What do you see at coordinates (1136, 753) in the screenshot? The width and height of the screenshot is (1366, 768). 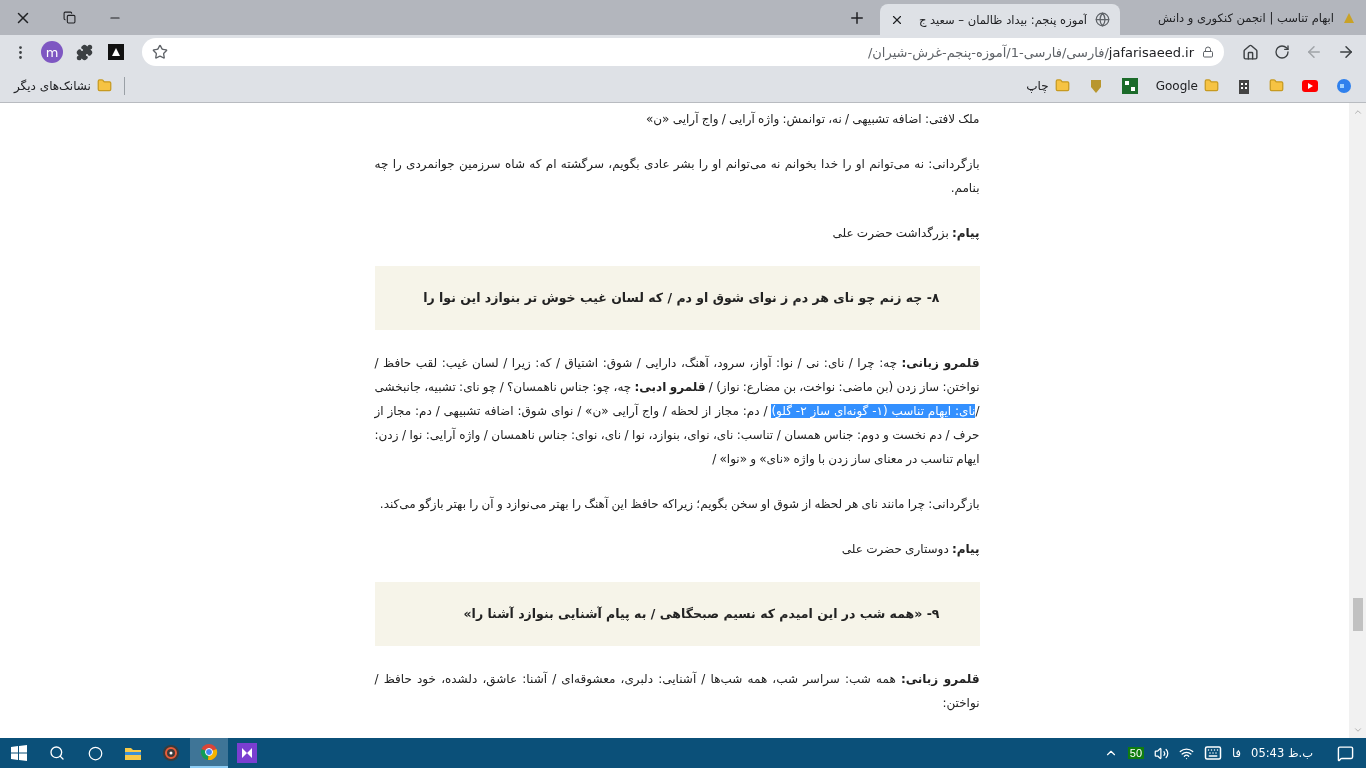 I see `battery-badge: 50` at bounding box center [1136, 753].